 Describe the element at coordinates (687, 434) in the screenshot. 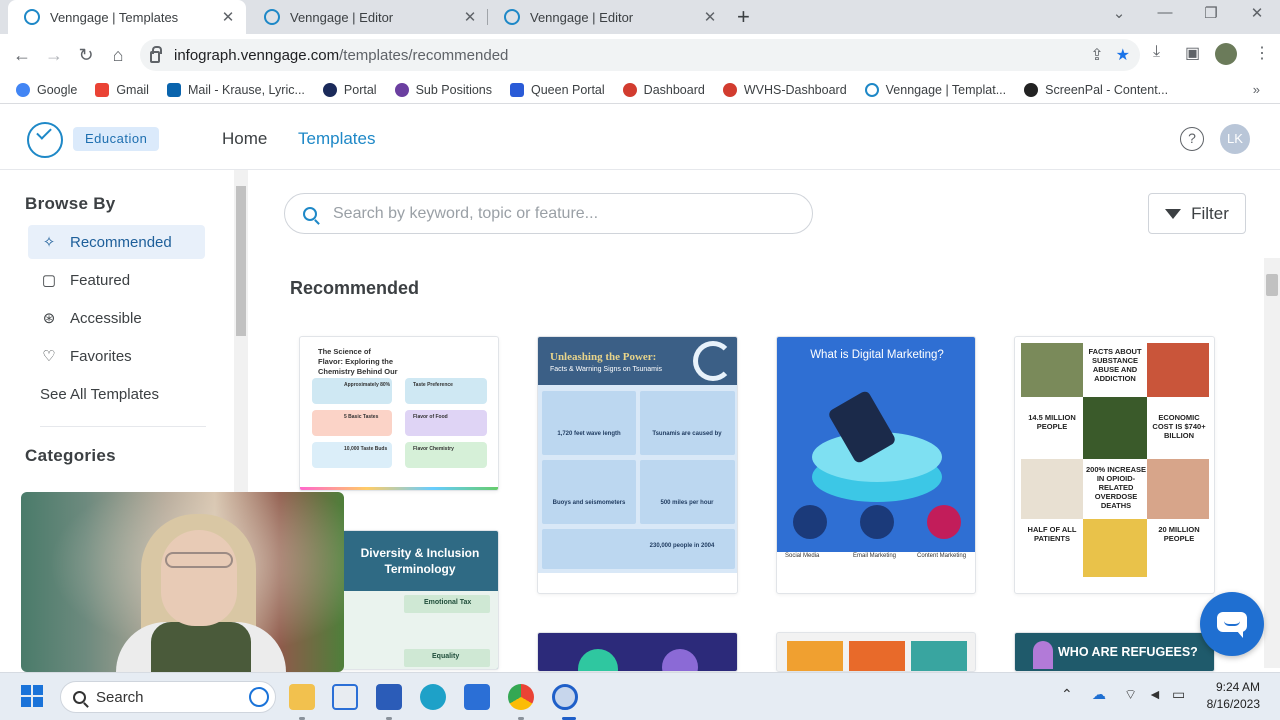

I see `fact-text: Tsunamis are caused by` at that location.